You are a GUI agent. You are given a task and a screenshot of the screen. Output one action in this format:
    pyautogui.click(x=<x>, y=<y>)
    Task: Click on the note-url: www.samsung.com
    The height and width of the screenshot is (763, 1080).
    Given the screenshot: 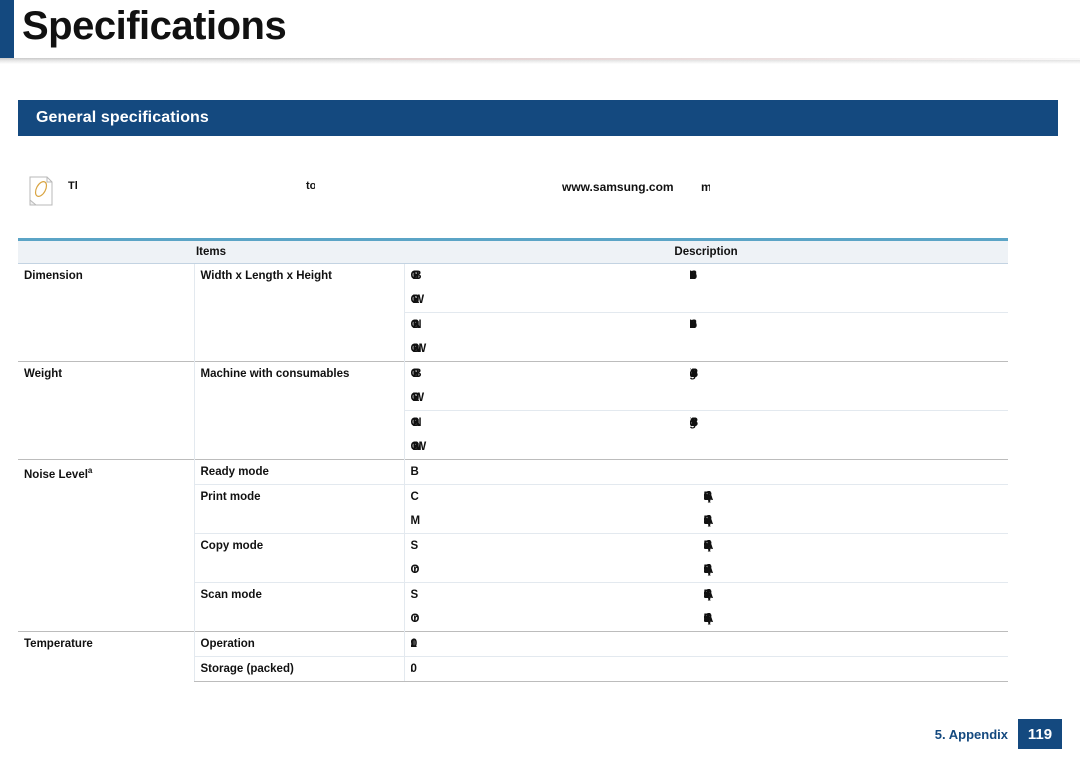 What is the action you would take?
    pyautogui.click(x=618, y=187)
    